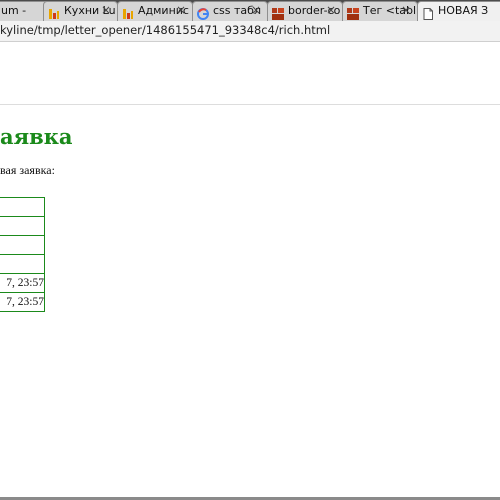 This screenshot has width=500, height=500. I want to click on page-title: аявка, so click(36, 136).